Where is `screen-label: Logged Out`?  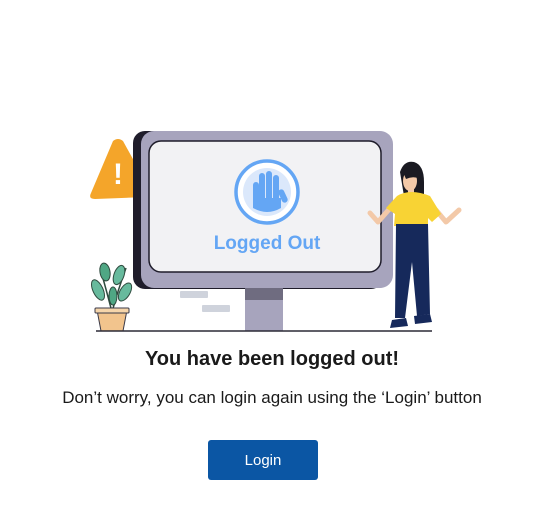 screen-label: Logged Out is located at coordinates (267, 243).